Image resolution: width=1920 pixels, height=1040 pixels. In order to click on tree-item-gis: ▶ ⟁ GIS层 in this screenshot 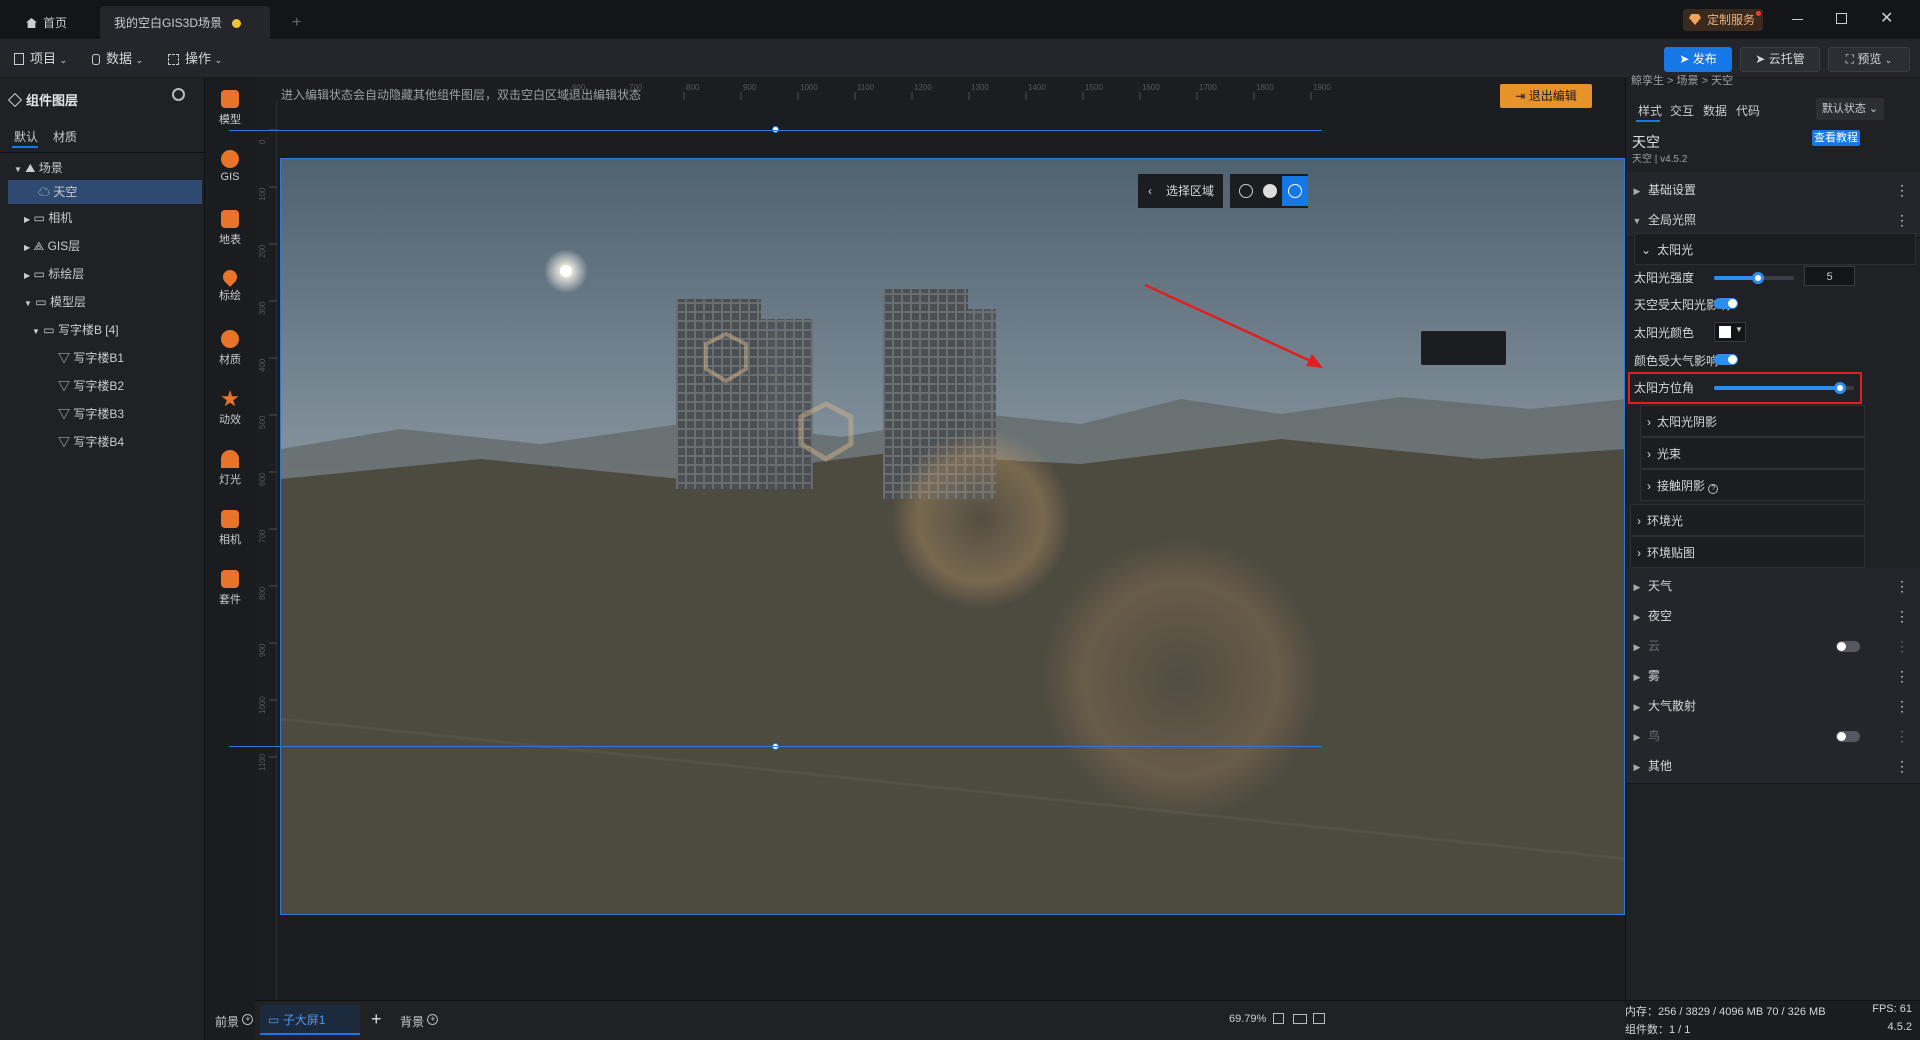, I will do `click(52, 246)`.